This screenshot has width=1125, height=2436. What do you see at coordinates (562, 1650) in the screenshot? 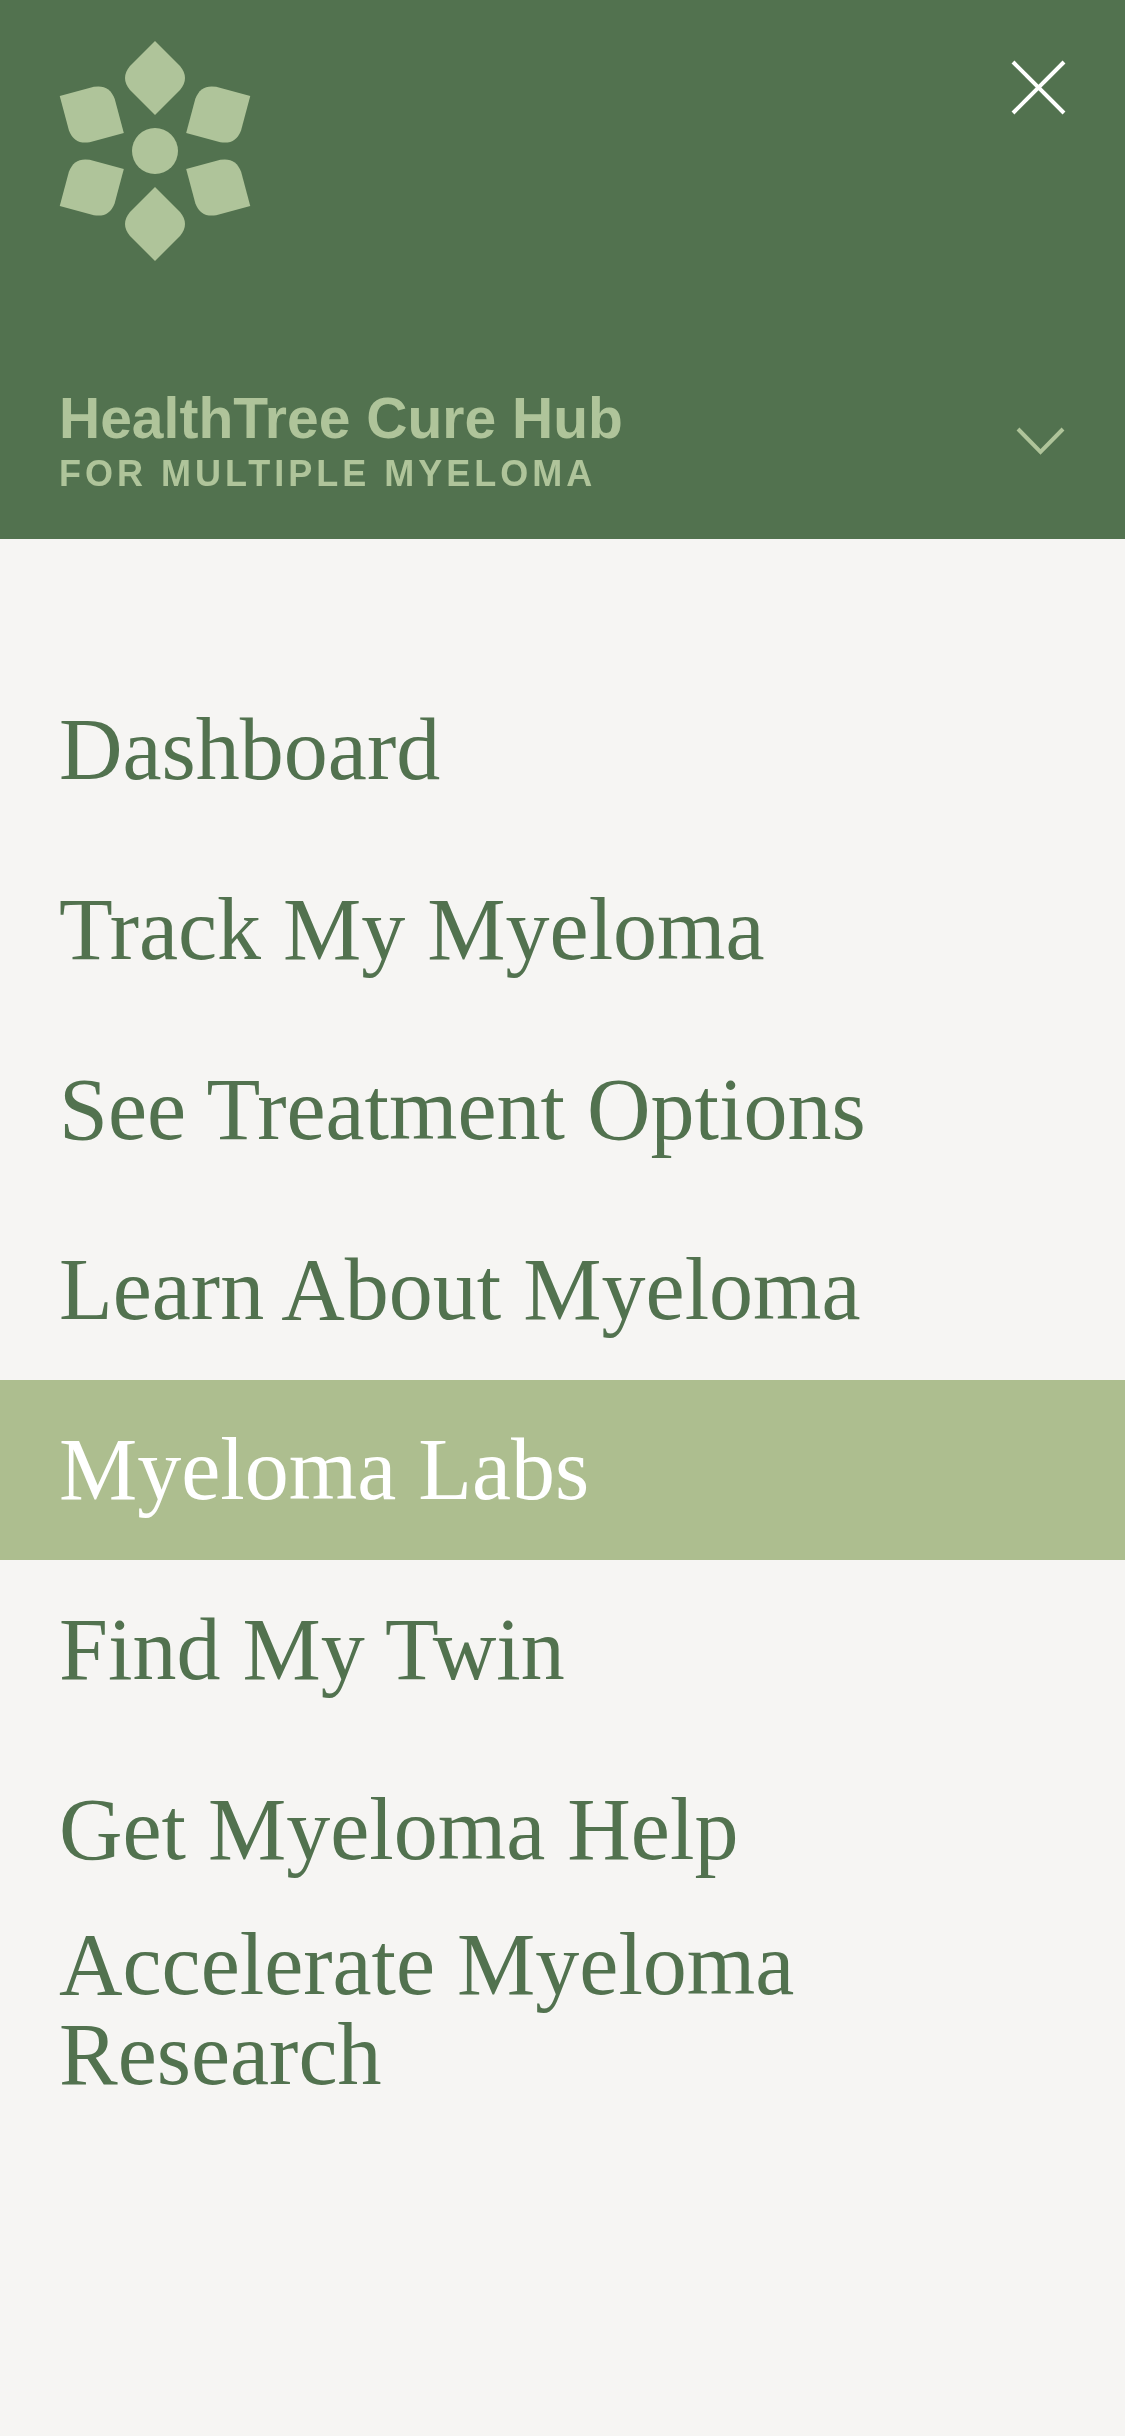
I see `menu-item: Find My Twin` at bounding box center [562, 1650].